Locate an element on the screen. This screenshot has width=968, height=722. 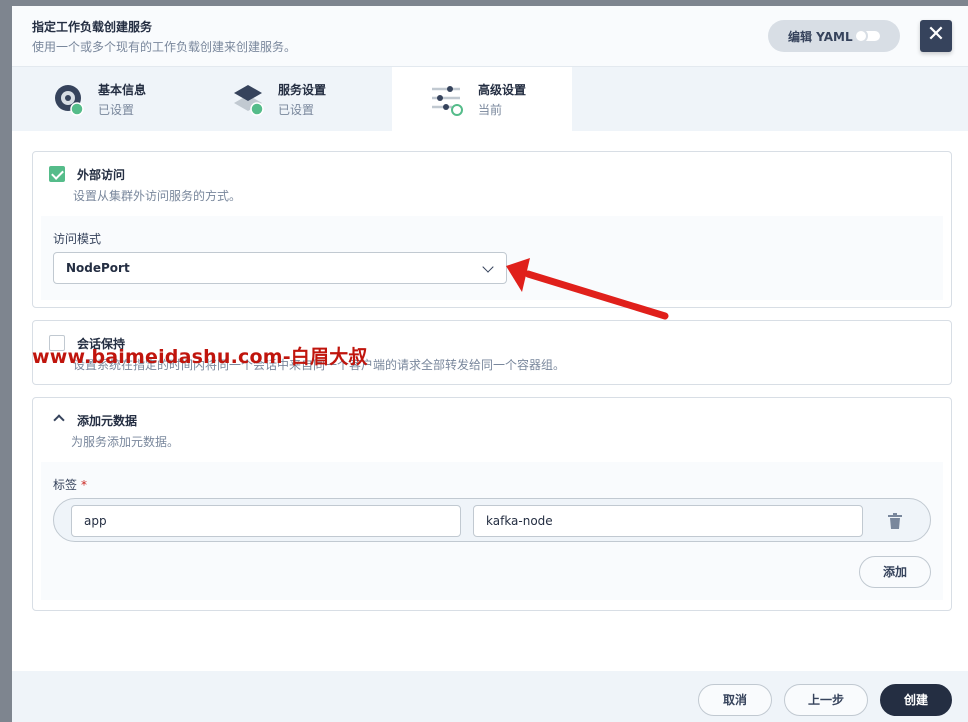
step-tabs: 基本信息 已设置 服务设置 已设置 高级设置 当前 is located at coordinates (490, 99).